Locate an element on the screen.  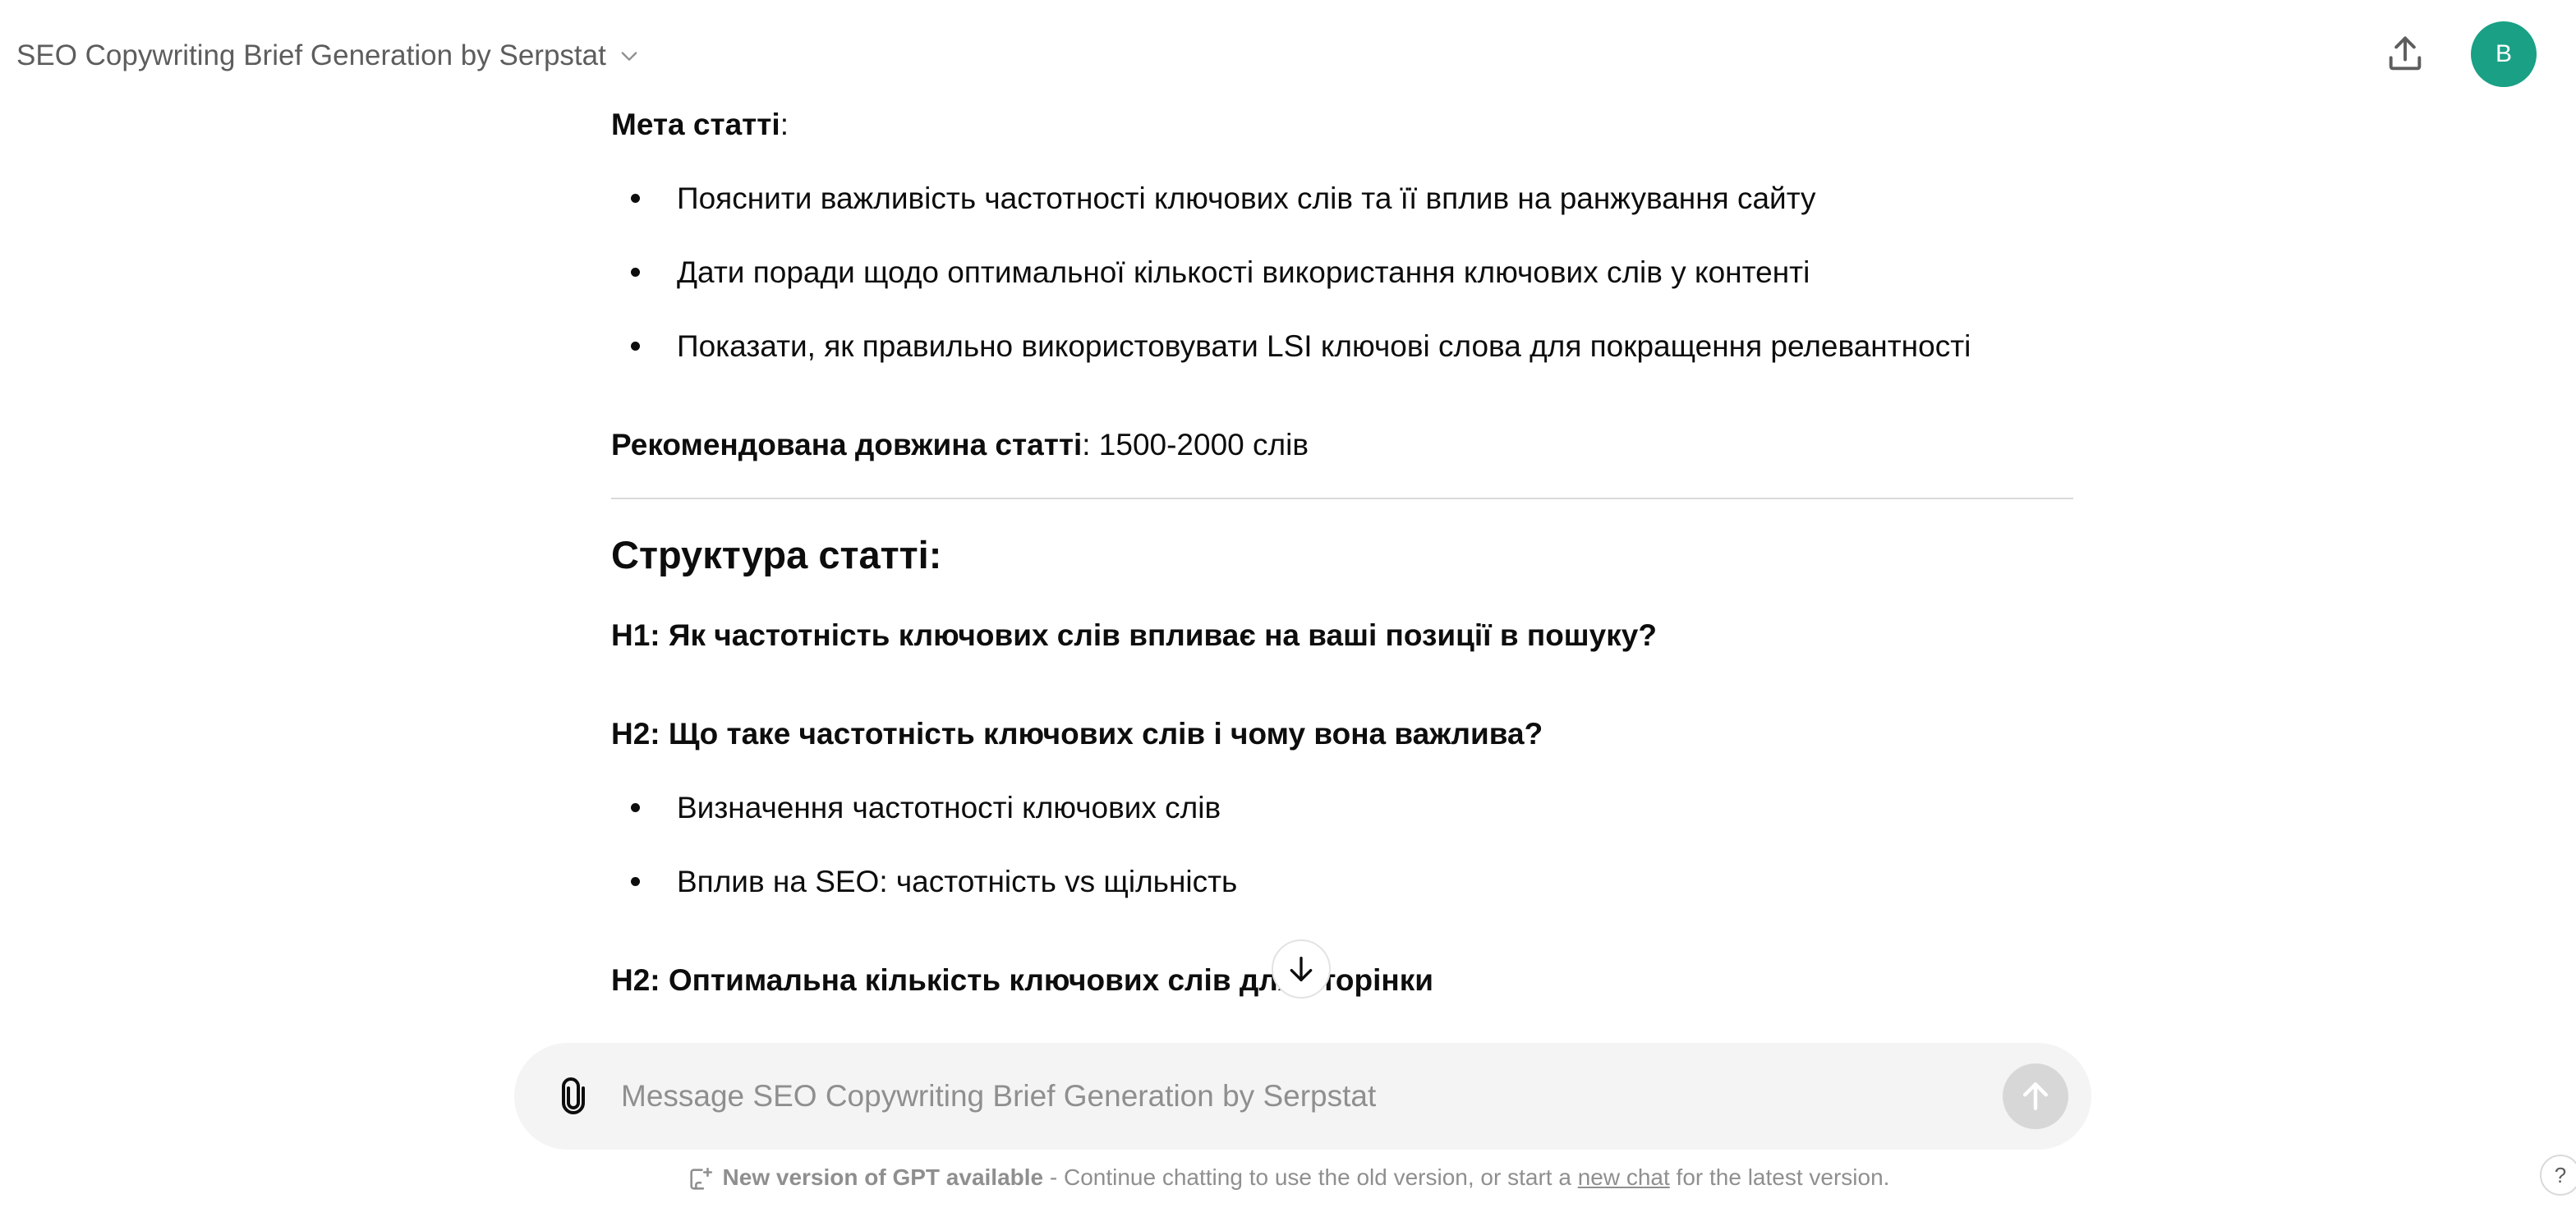
new-version-icon is located at coordinates (700, 1179).